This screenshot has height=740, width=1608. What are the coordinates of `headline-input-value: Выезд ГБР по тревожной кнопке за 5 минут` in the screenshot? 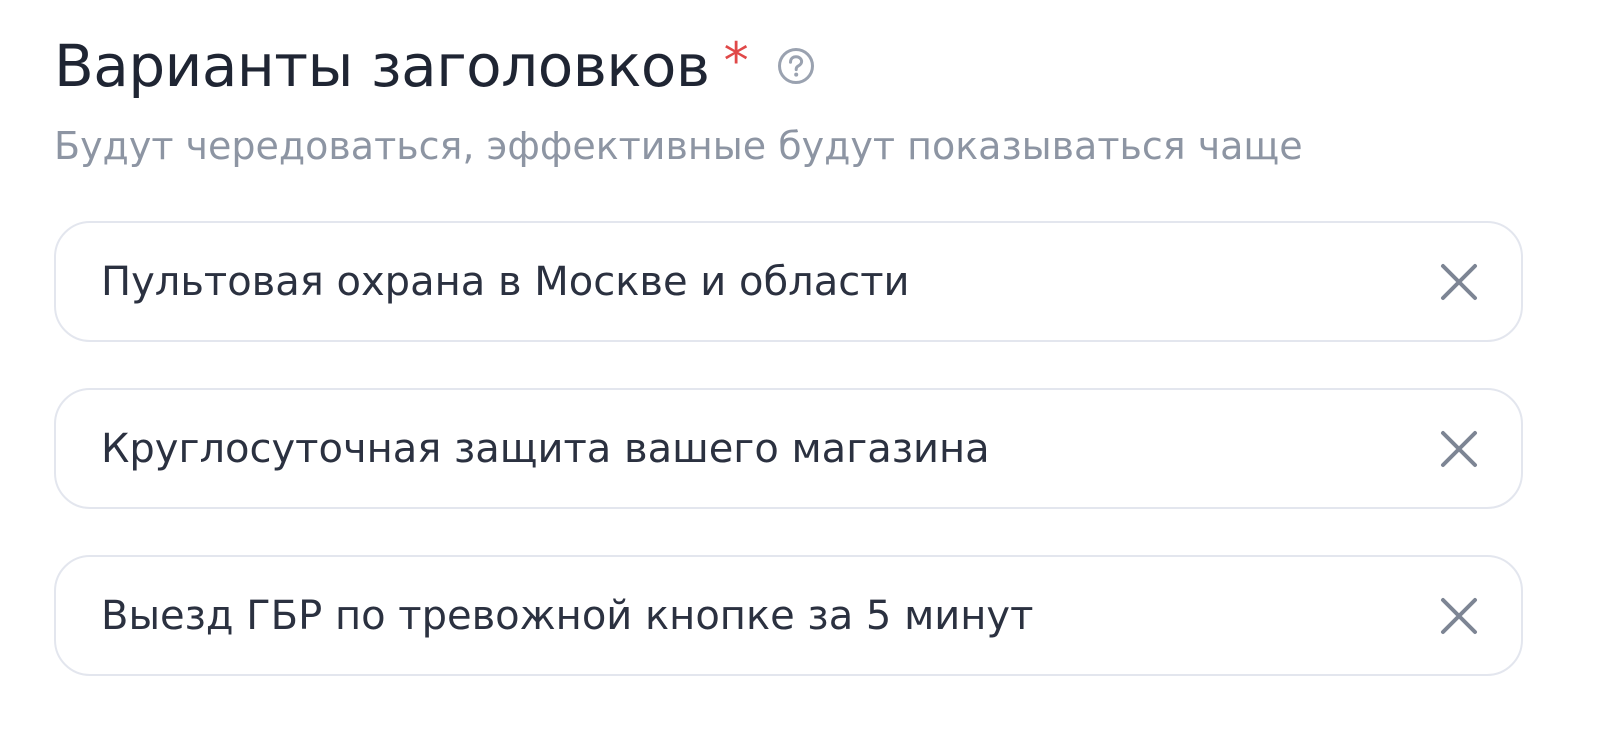 It's located at (767, 616).